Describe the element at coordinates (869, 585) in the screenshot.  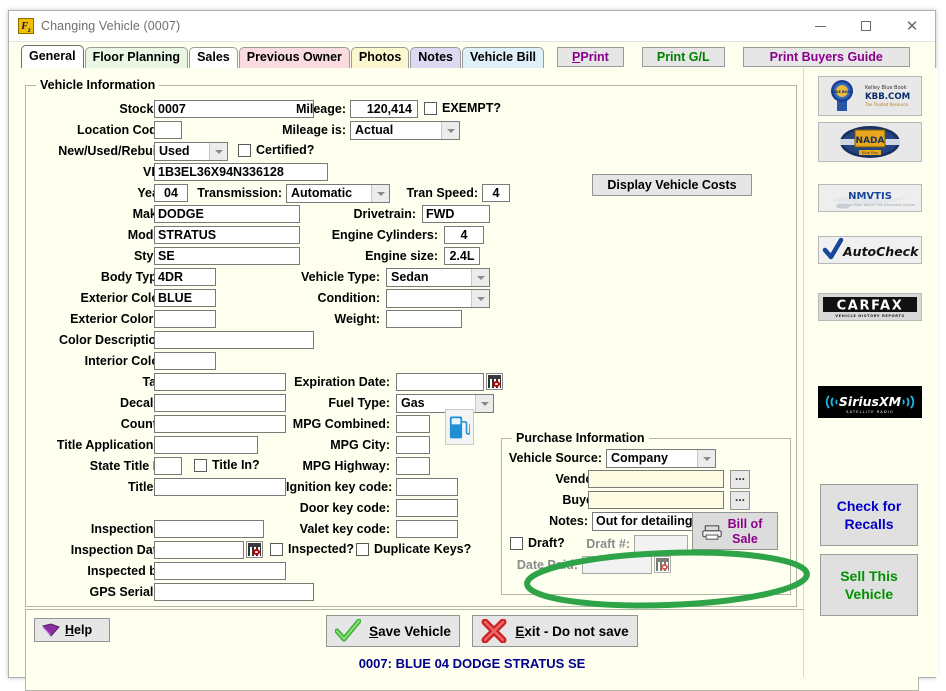
I see `sell-this-vehicle-button: Sell This Vehicle` at that location.